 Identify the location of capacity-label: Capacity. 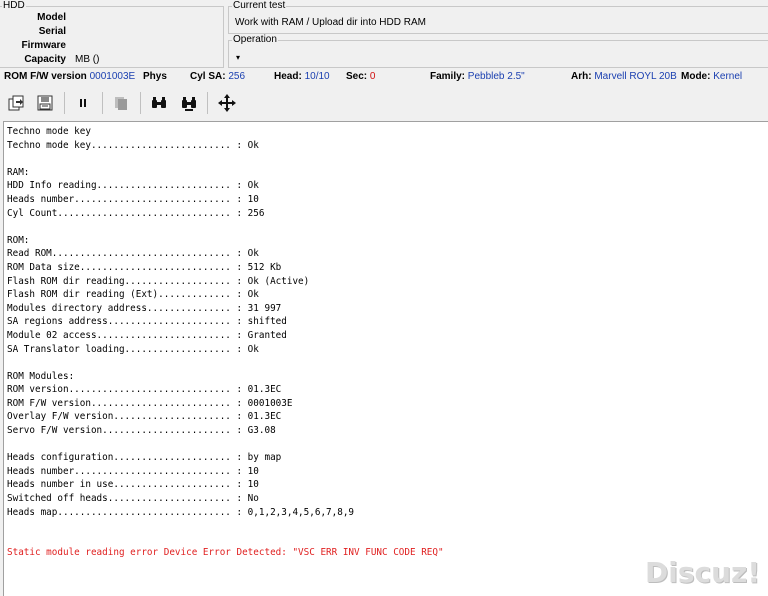
(45, 59).